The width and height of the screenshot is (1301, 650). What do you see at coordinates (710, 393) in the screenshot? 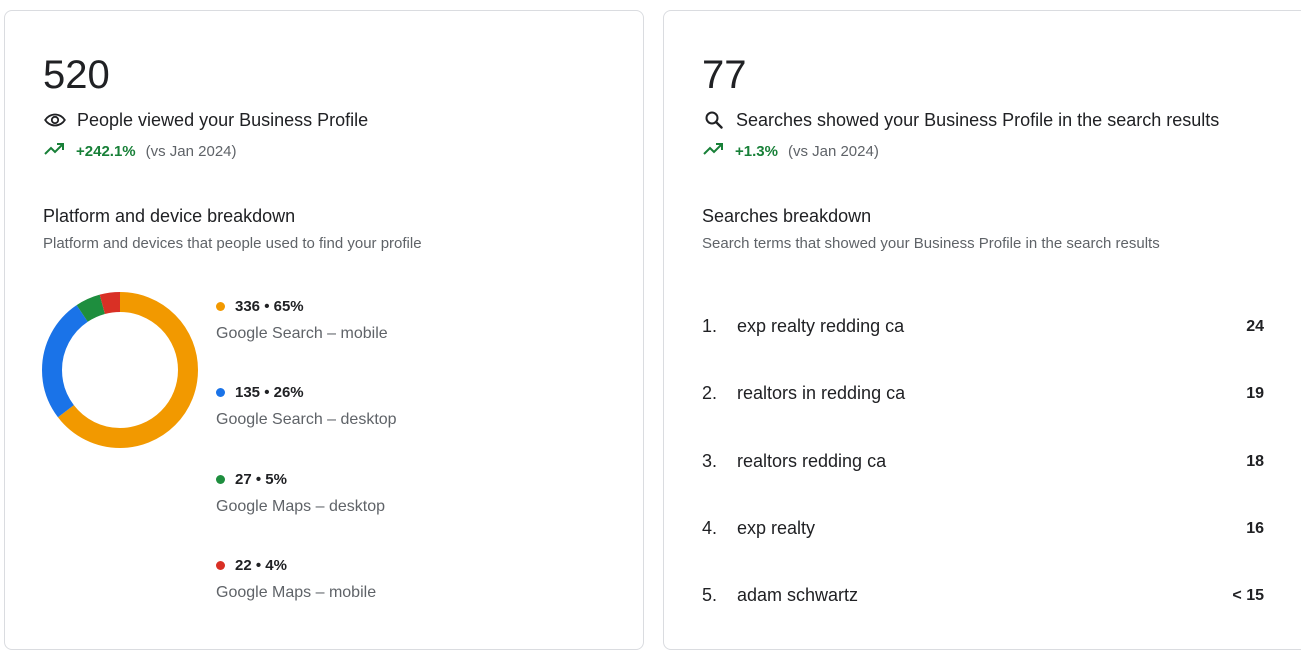
I see `search-rank: 2.` at bounding box center [710, 393].